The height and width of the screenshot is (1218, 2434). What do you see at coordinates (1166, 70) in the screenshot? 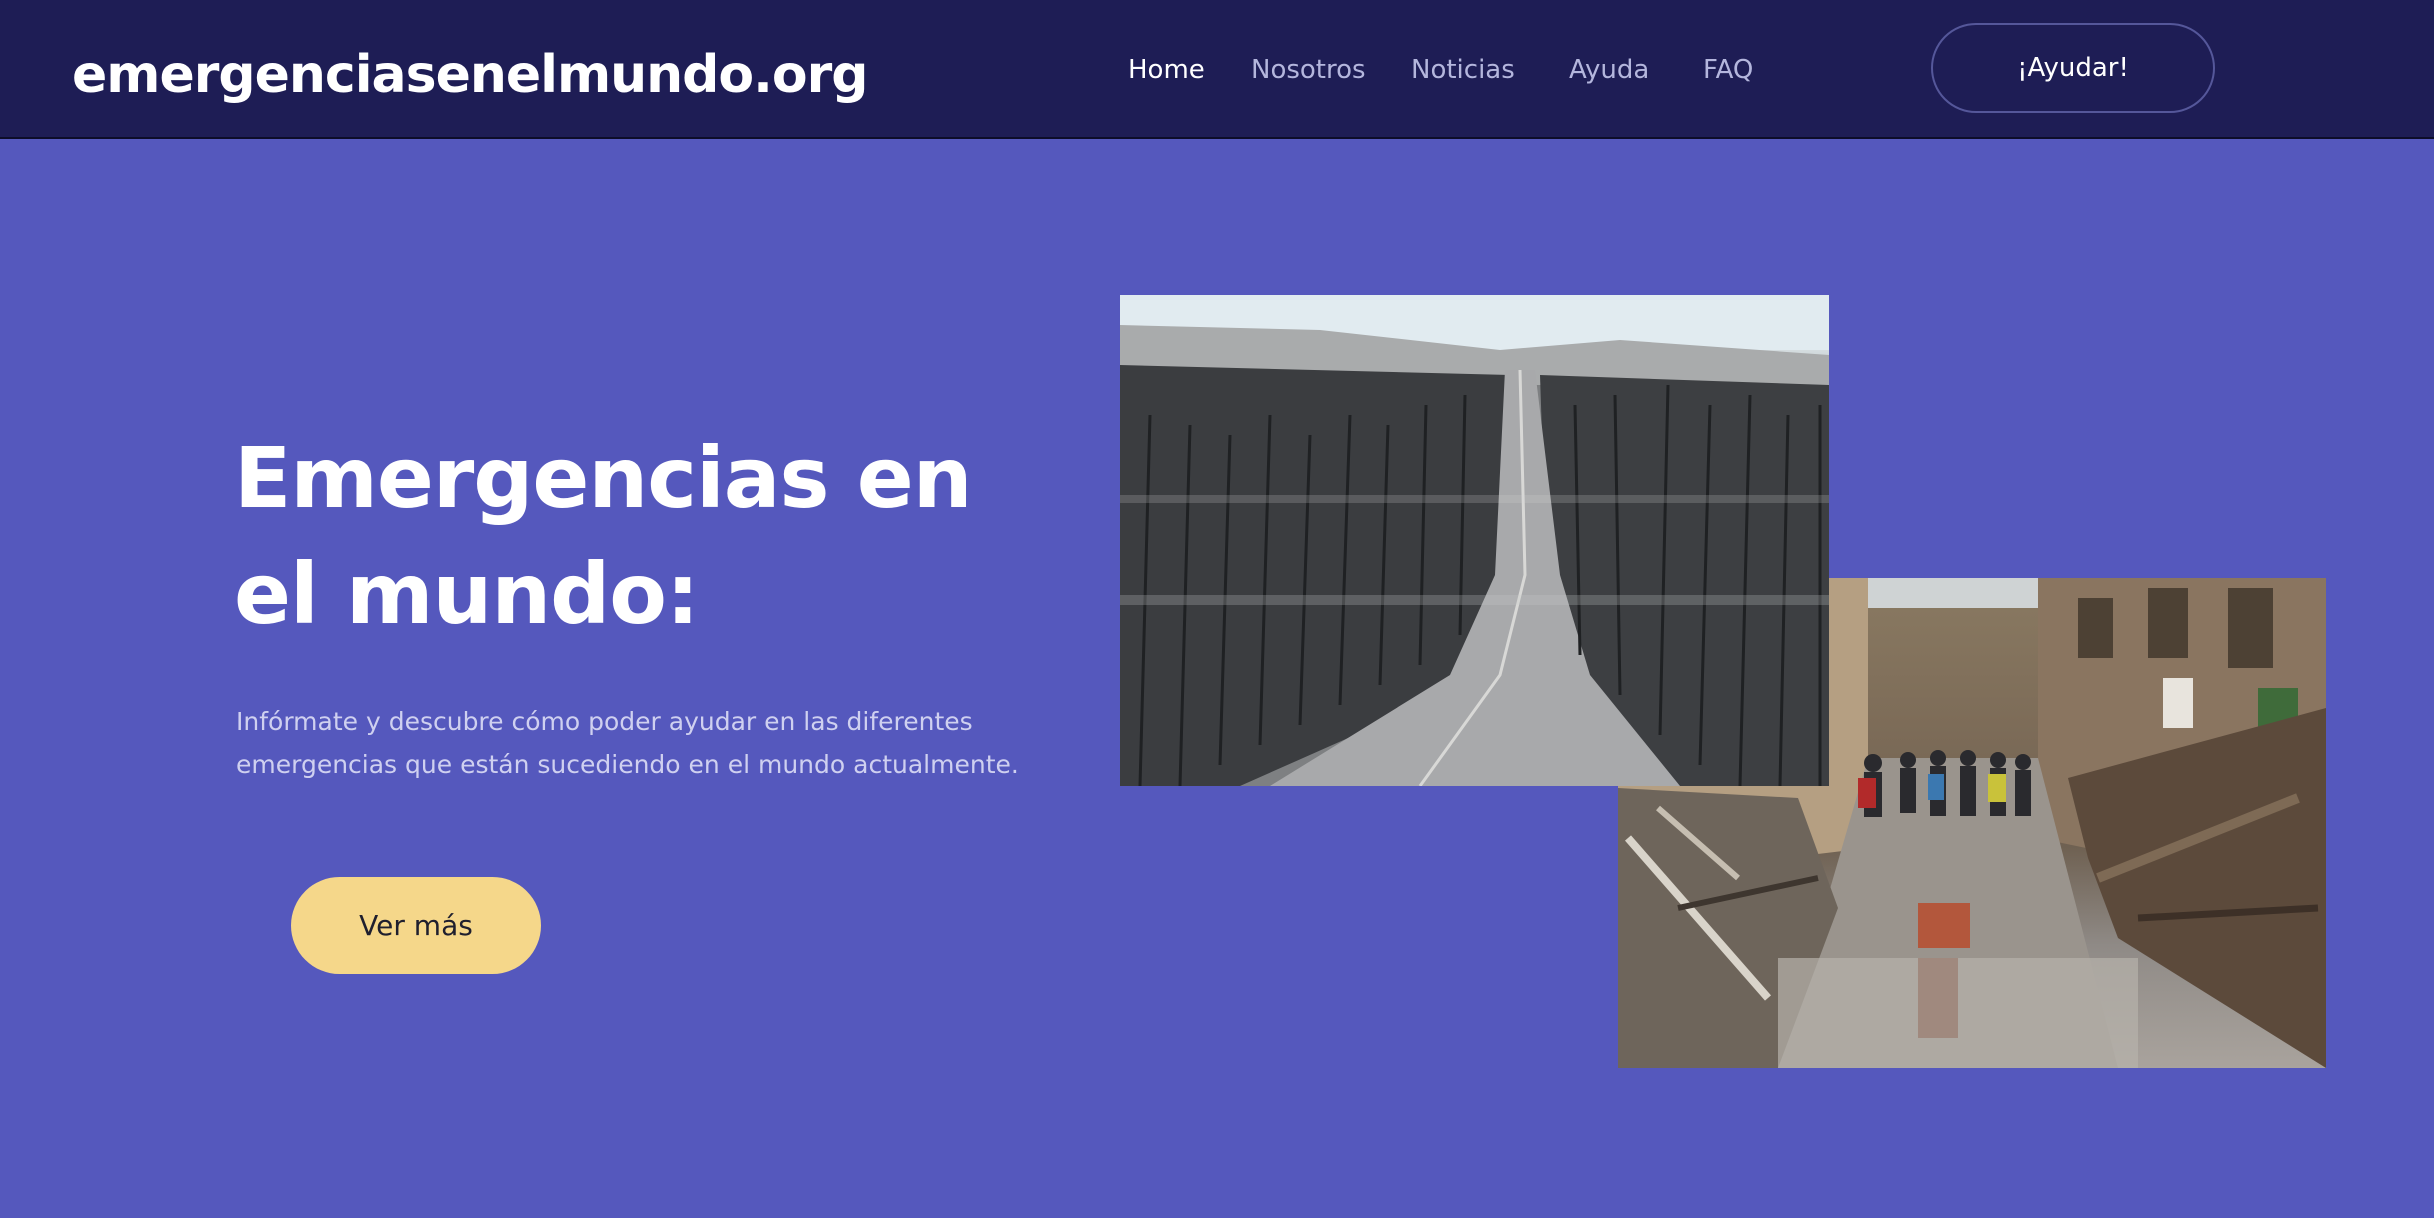
I see `nav-link-home: Home` at bounding box center [1166, 70].